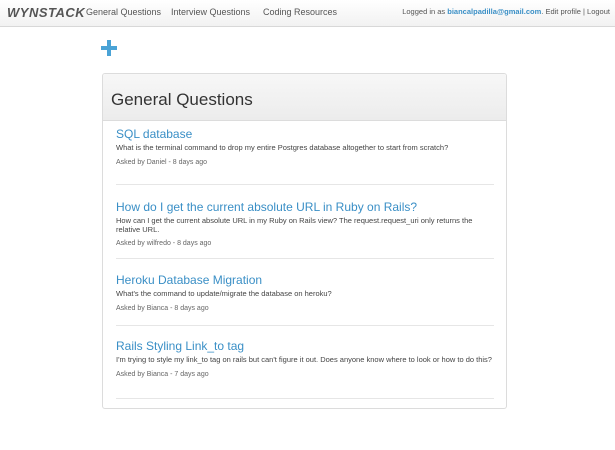 This screenshot has width=615, height=450. I want to click on nav-interview-questions: Interview Questions, so click(210, 12).